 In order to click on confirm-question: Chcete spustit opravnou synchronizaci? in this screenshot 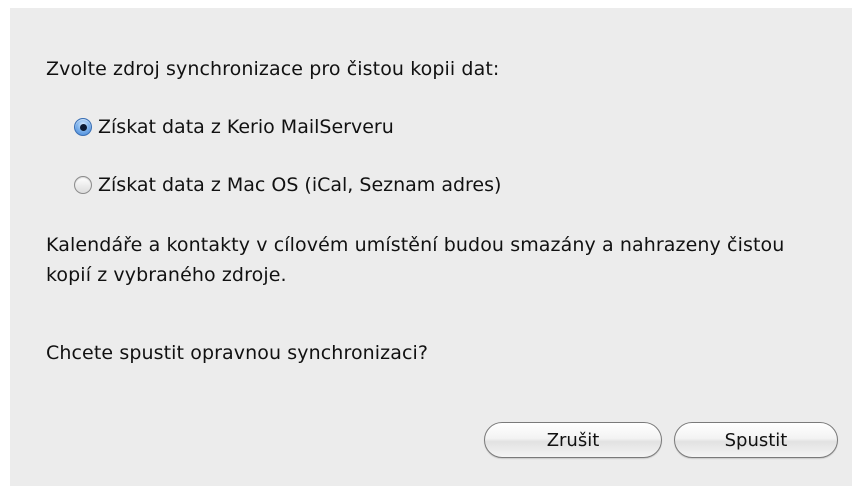, I will do `click(237, 353)`.